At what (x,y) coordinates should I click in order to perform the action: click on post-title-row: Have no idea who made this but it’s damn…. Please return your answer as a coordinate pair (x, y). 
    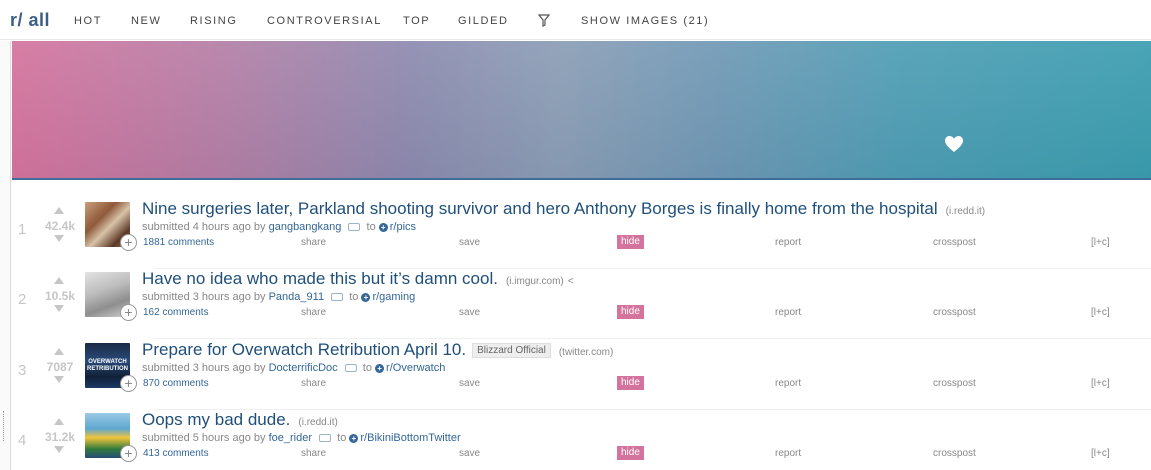
    Looking at the image, I should click on (358, 279).